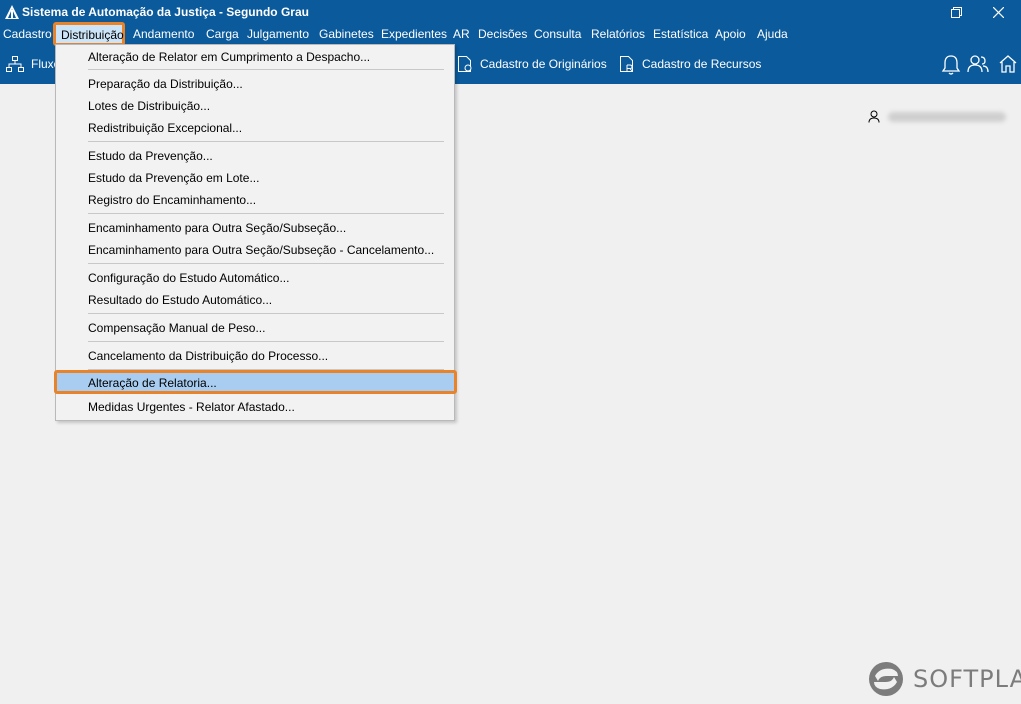 This screenshot has height=704, width=1021. I want to click on menu-expedientes: Expedientes, so click(414, 34).